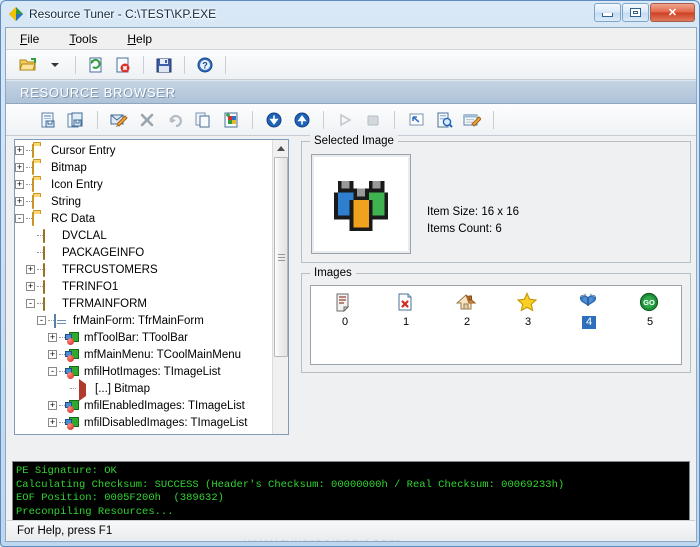 Image resolution: width=700 pixels, height=547 pixels. Describe the element at coordinates (203, 120) in the screenshot. I see `copy-icon` at that location.